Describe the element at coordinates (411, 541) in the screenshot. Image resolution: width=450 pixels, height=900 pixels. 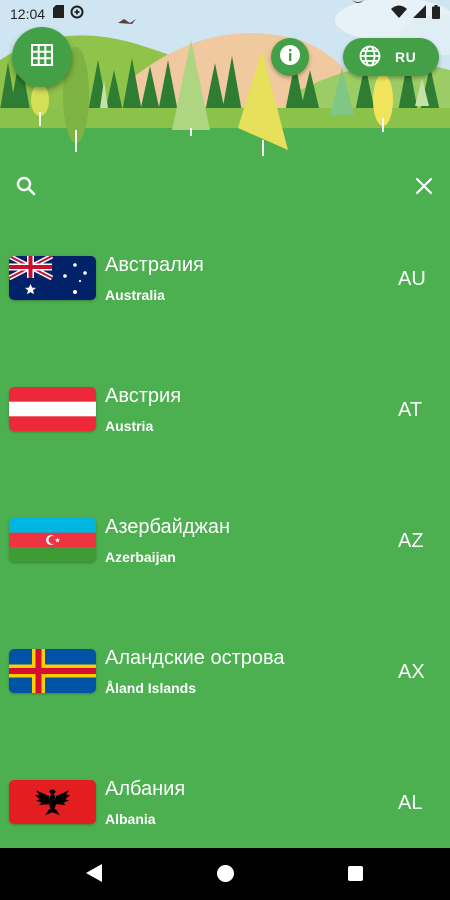
I see `country-code: AZ` at that location.